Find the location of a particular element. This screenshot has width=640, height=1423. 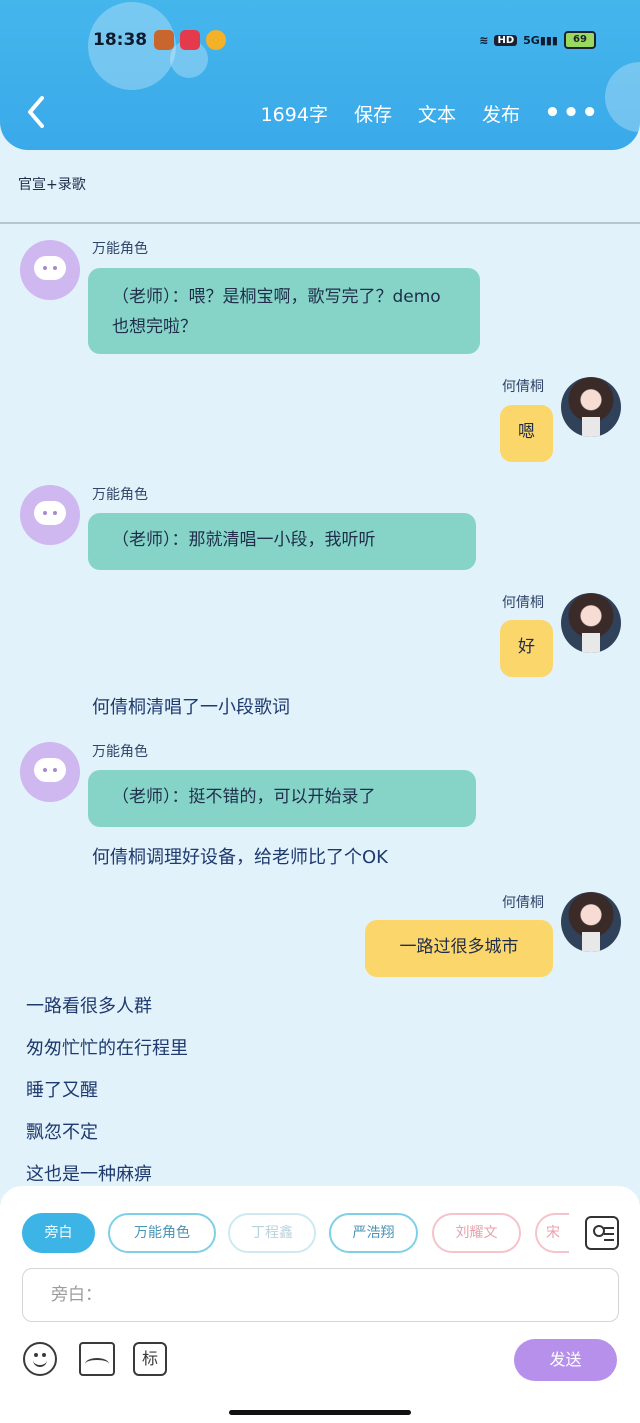

message-bubble: 一路过很多城市 is located at coordinates (459, 948).